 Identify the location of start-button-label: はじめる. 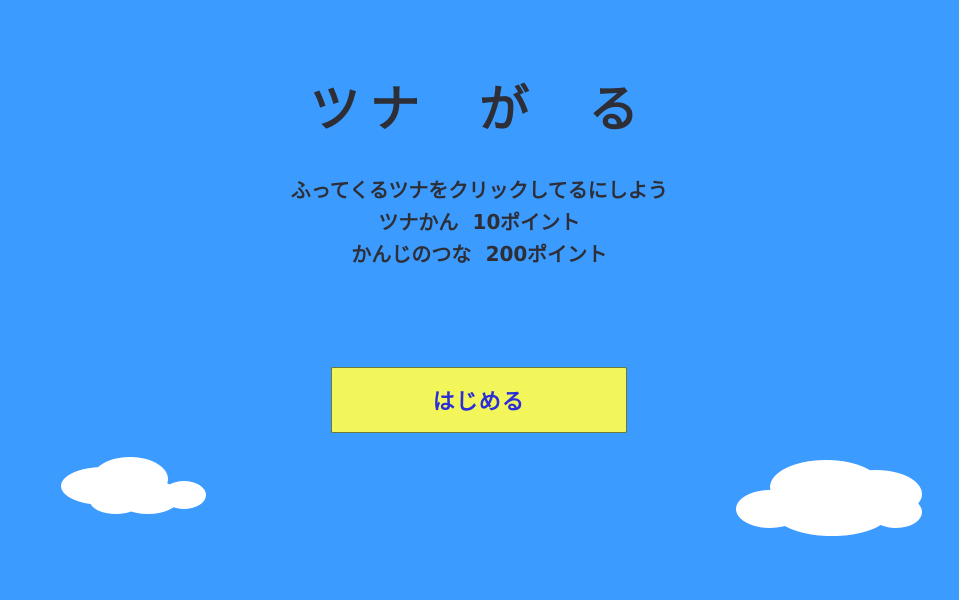
(478, 402).